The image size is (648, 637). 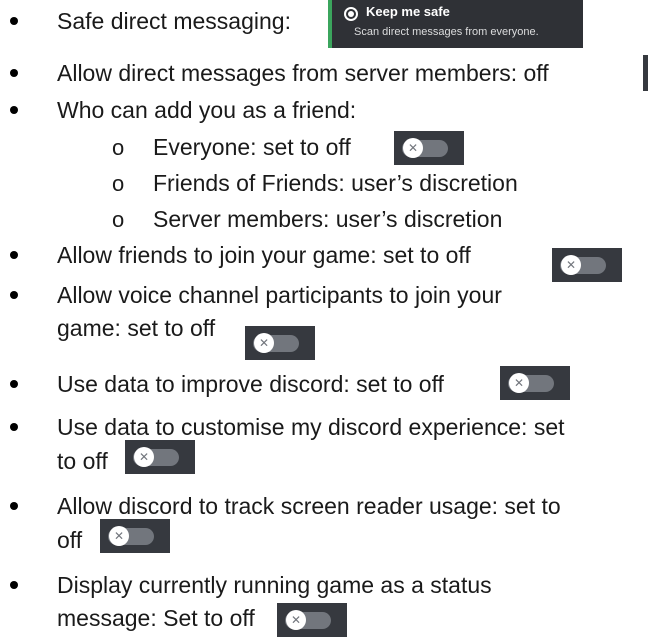 I want to click on list-item-running-game-line2: message: Set to off, so click(x=156, y=618).